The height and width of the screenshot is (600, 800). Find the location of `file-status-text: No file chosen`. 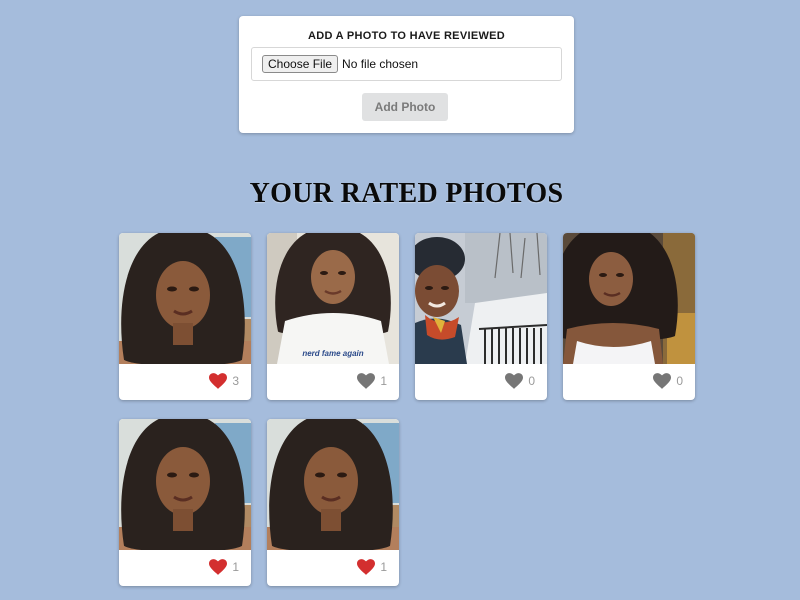

file-status-text: No file chosen is located at coordinates (380, 64).